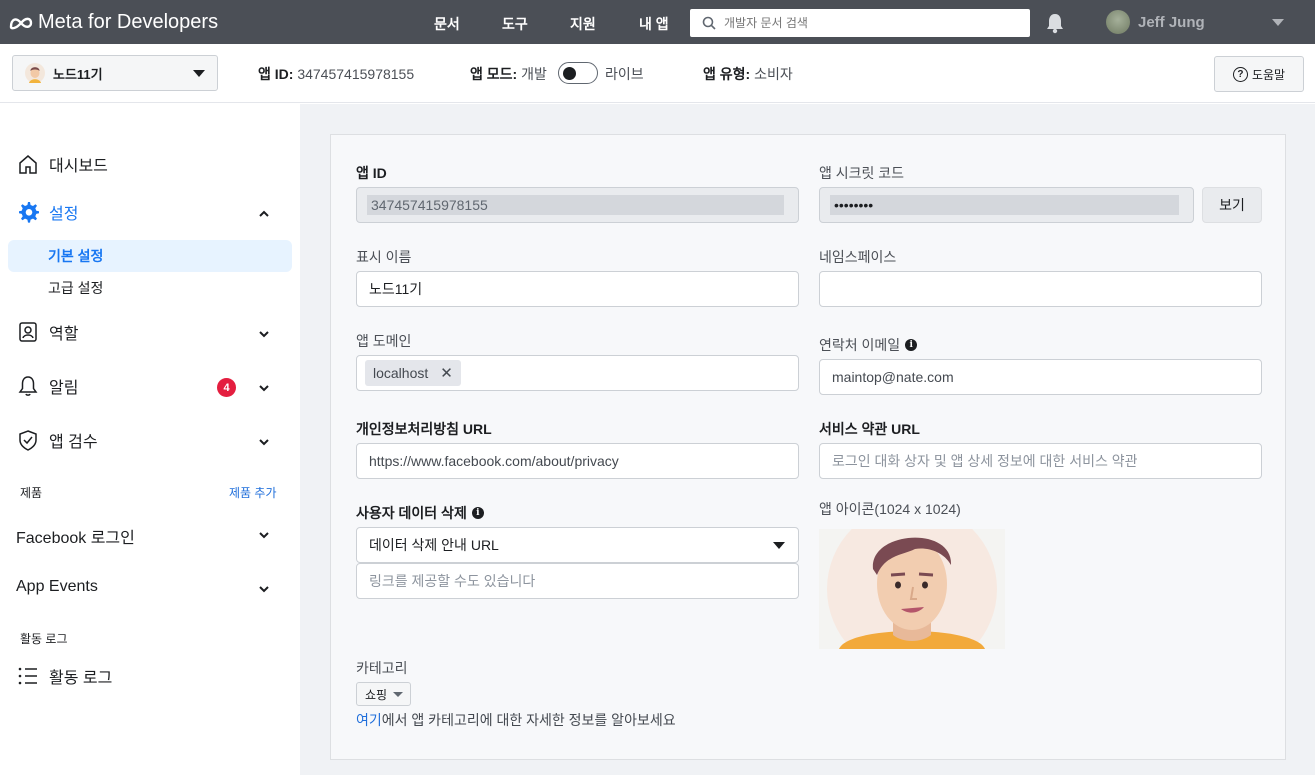 This screenshot has height=775, width=1315. Describe the element at coordinates (411, 513) in the screenshot. I see `user-data-deletion-label: 사용자 데이터 삭제` at that location.